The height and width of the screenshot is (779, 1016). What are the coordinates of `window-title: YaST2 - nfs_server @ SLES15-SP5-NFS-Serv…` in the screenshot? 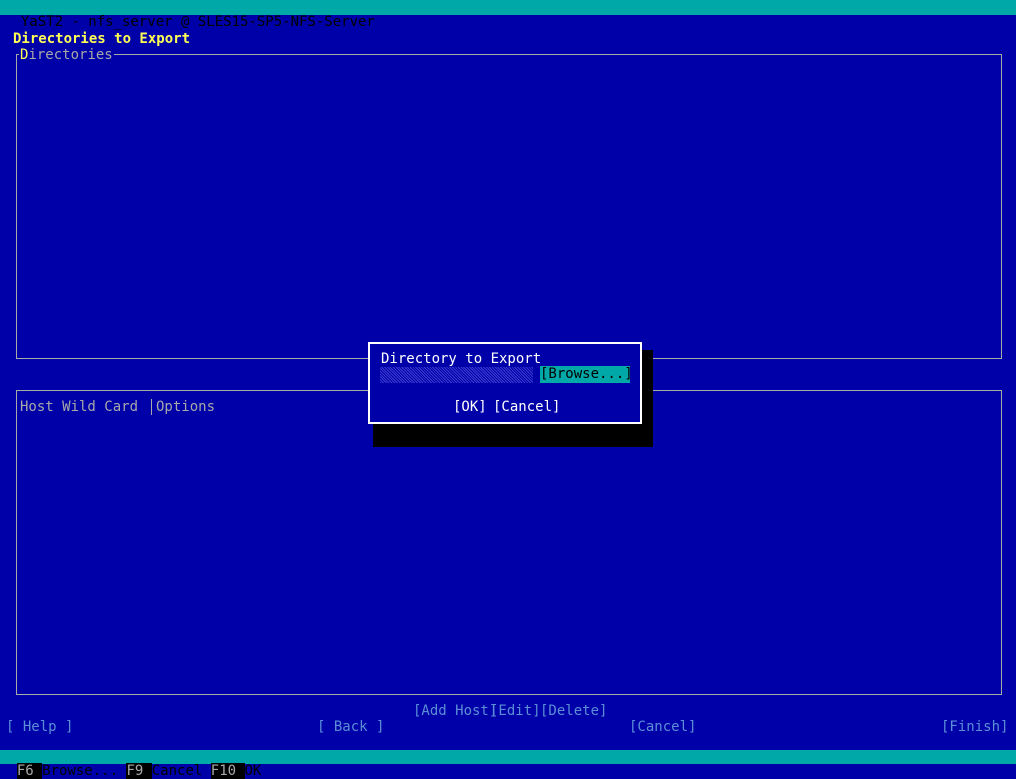 It's located at (197, 22).